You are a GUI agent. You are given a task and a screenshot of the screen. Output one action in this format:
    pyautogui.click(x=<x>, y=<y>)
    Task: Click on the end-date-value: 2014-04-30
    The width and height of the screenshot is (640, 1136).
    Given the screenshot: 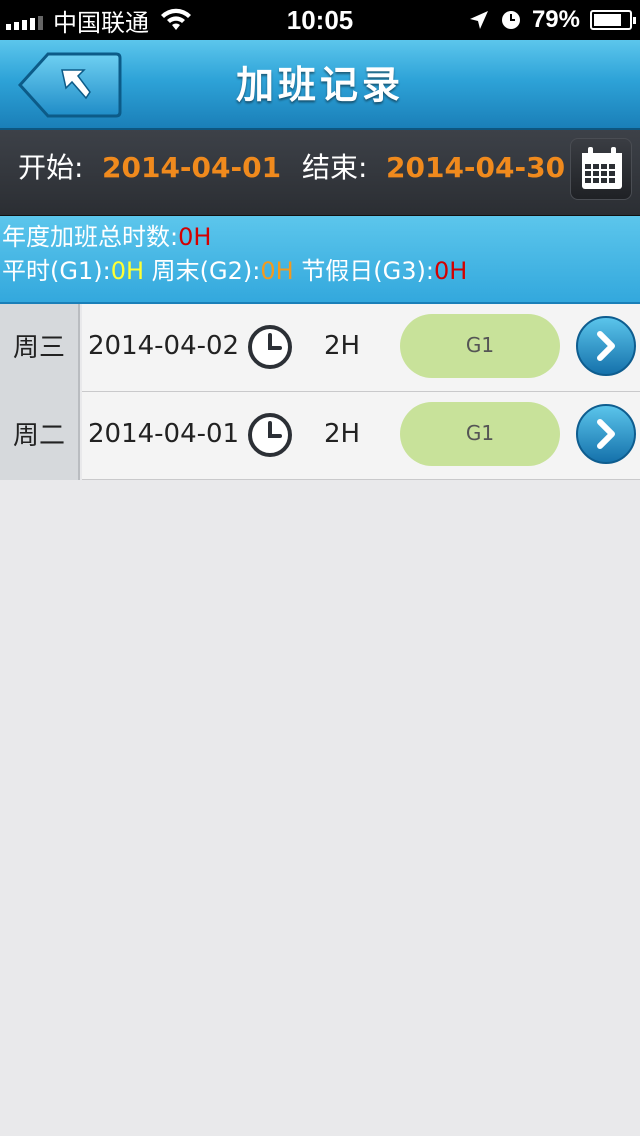 What is the action you would take?
    pyautogui.click(x=475, y=173)
    